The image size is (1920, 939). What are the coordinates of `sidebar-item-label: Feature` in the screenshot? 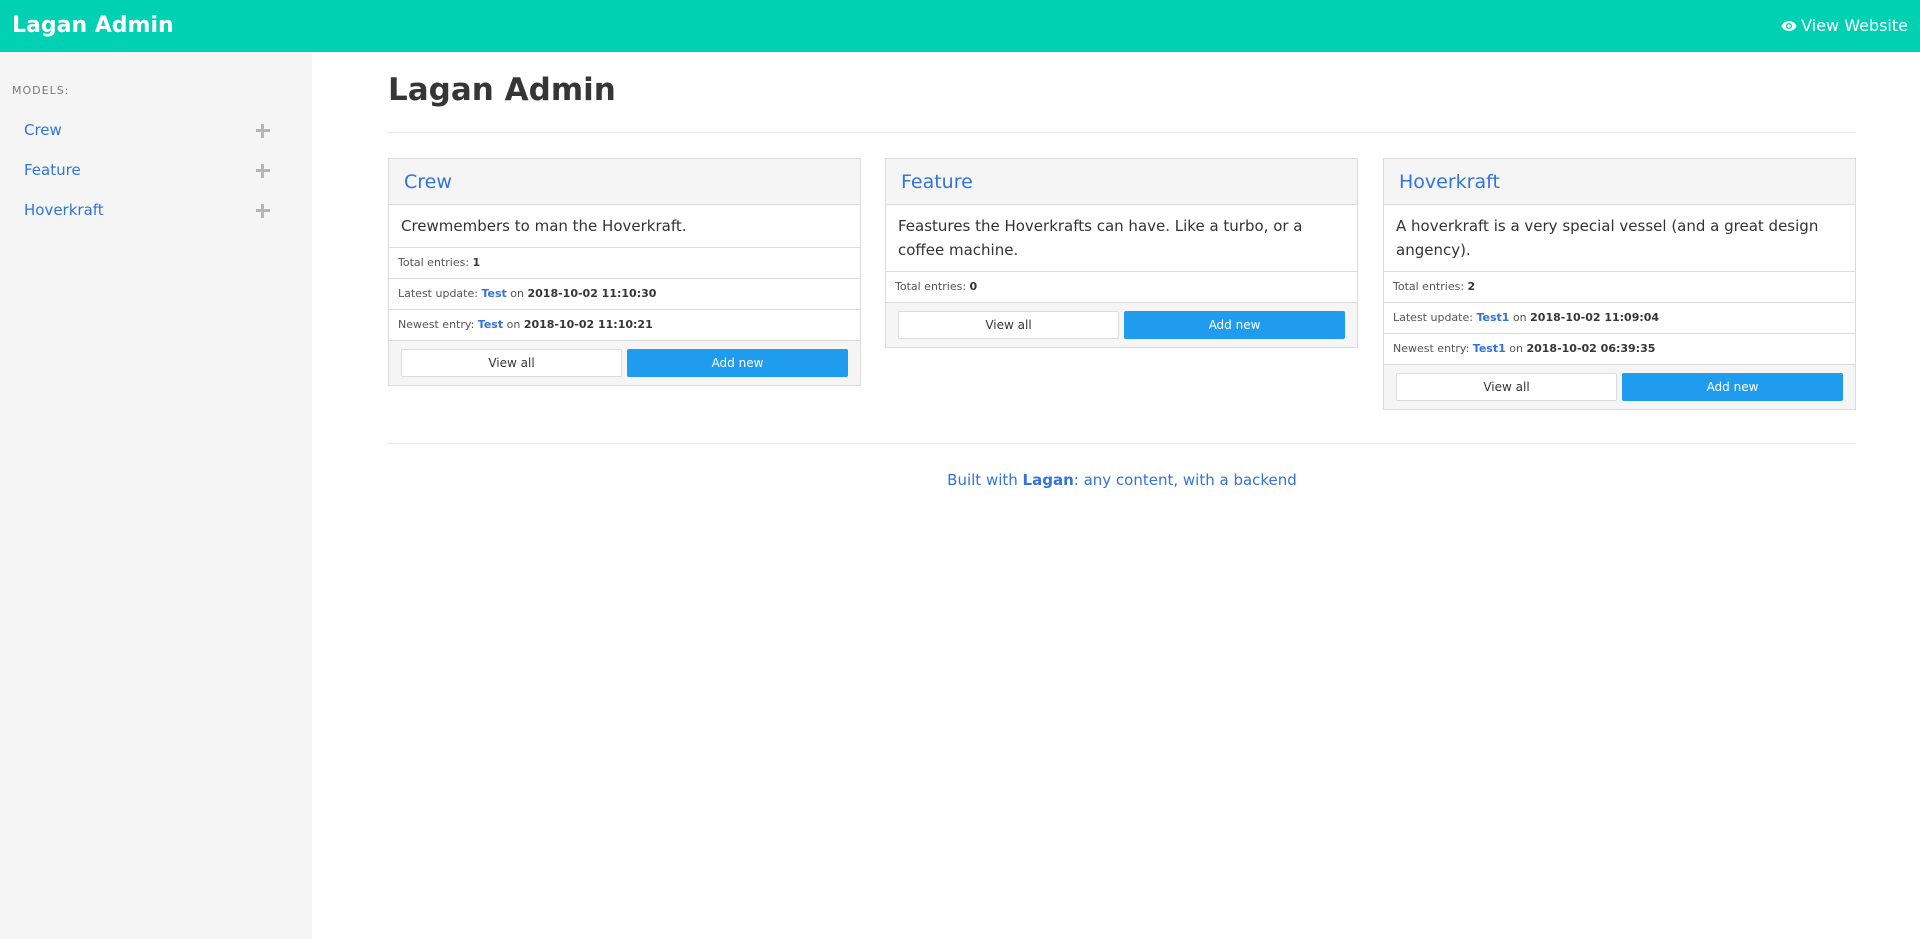 It's located at (52, 170).